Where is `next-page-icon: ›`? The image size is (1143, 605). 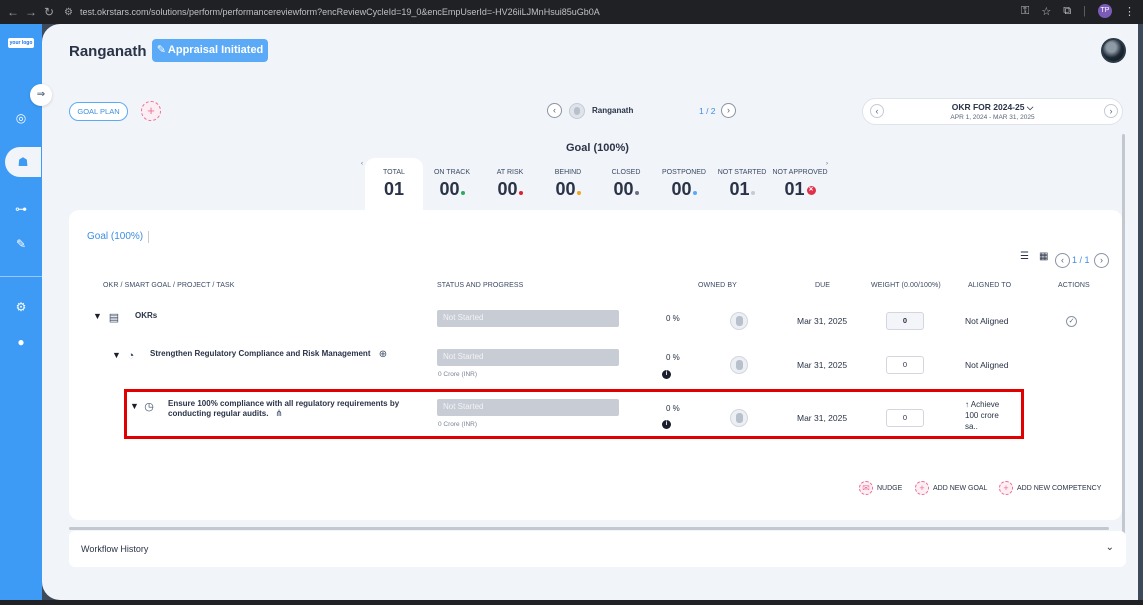
next-page-icon: › is located at coordinates (1101, 260).